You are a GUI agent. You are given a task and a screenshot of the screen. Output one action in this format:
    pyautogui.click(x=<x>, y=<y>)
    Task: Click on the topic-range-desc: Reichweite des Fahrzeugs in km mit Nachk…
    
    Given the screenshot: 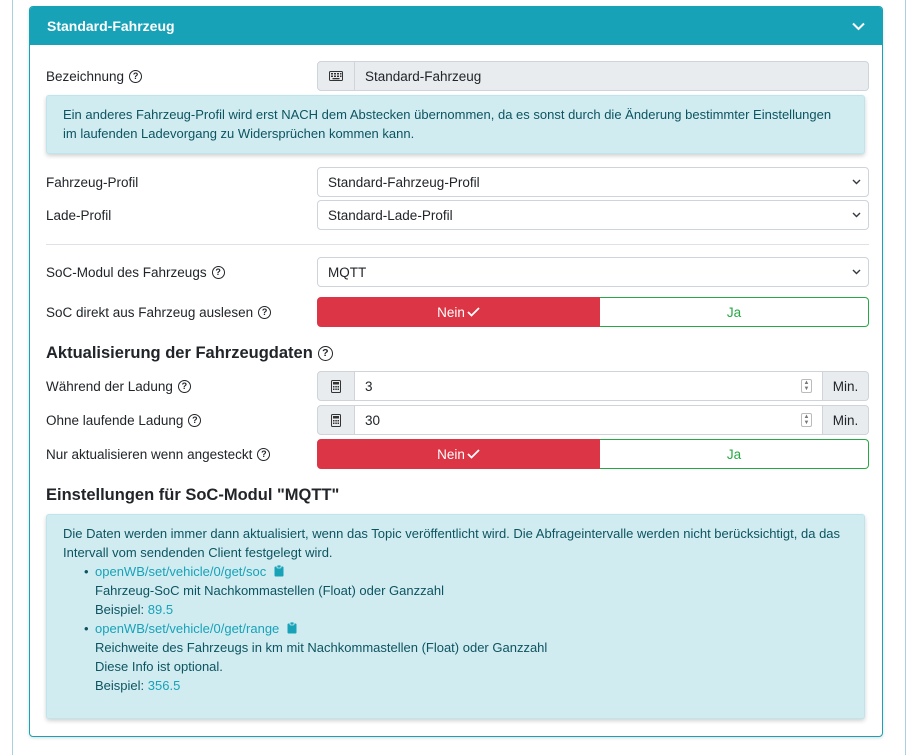 What is the action you would take?
    pyautogui.click(x=321, y=647)
    